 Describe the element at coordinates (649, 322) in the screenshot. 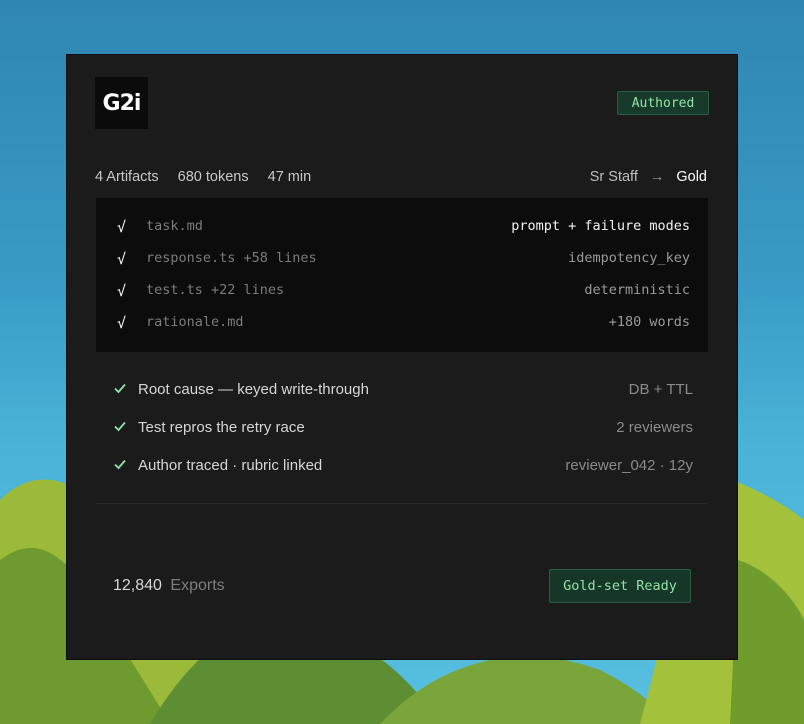

I see `artifact-note: +180 words` at that location.